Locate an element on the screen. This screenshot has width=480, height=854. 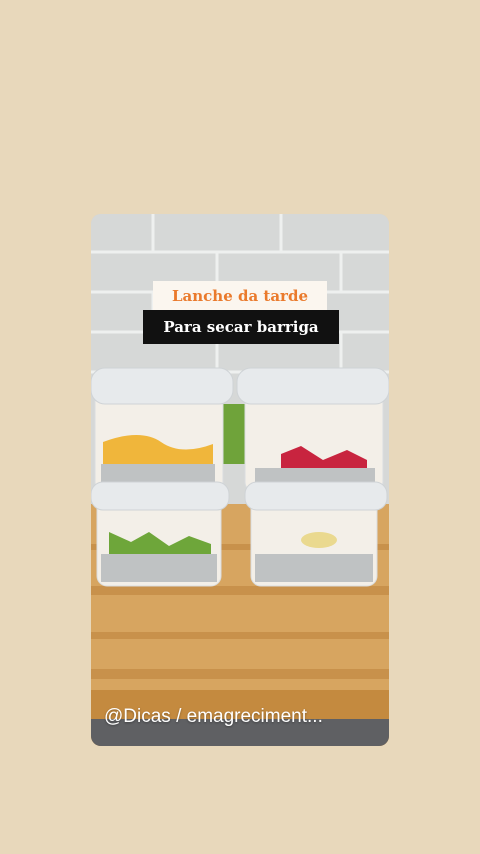
caption-goal-subtitle: Para secar barriga is located at coordinates (241, 327).